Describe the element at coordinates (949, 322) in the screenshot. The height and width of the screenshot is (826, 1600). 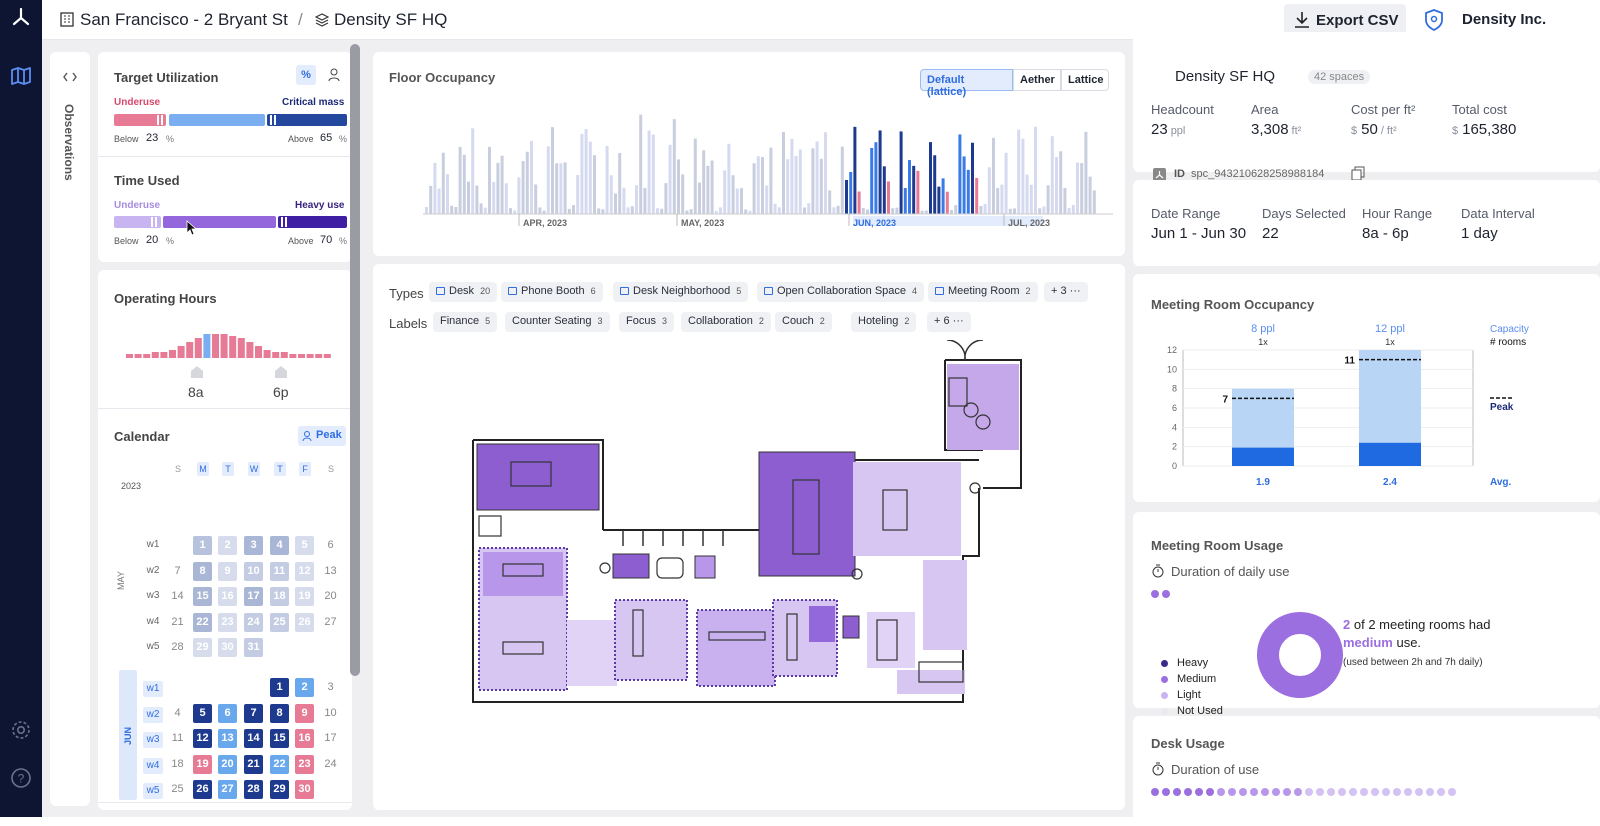
I see `more-labels-chip: + 6 ···` at that location.